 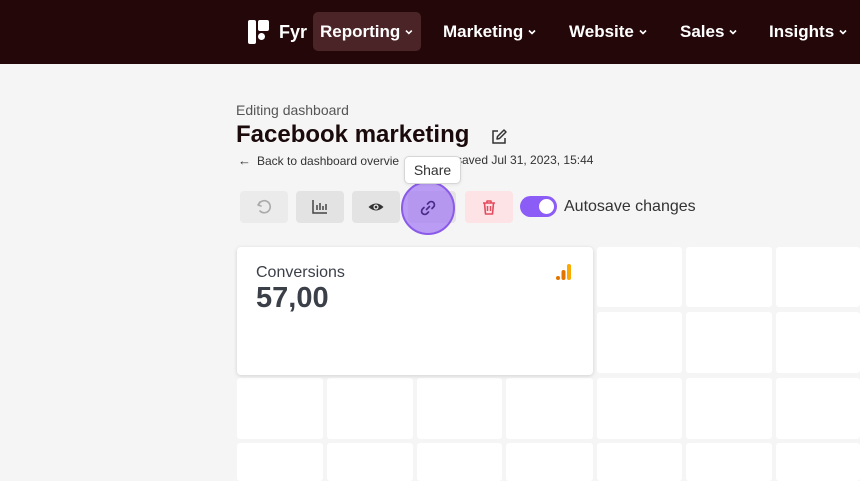 I want to click on edit-icon, so click(x=499, y=137).